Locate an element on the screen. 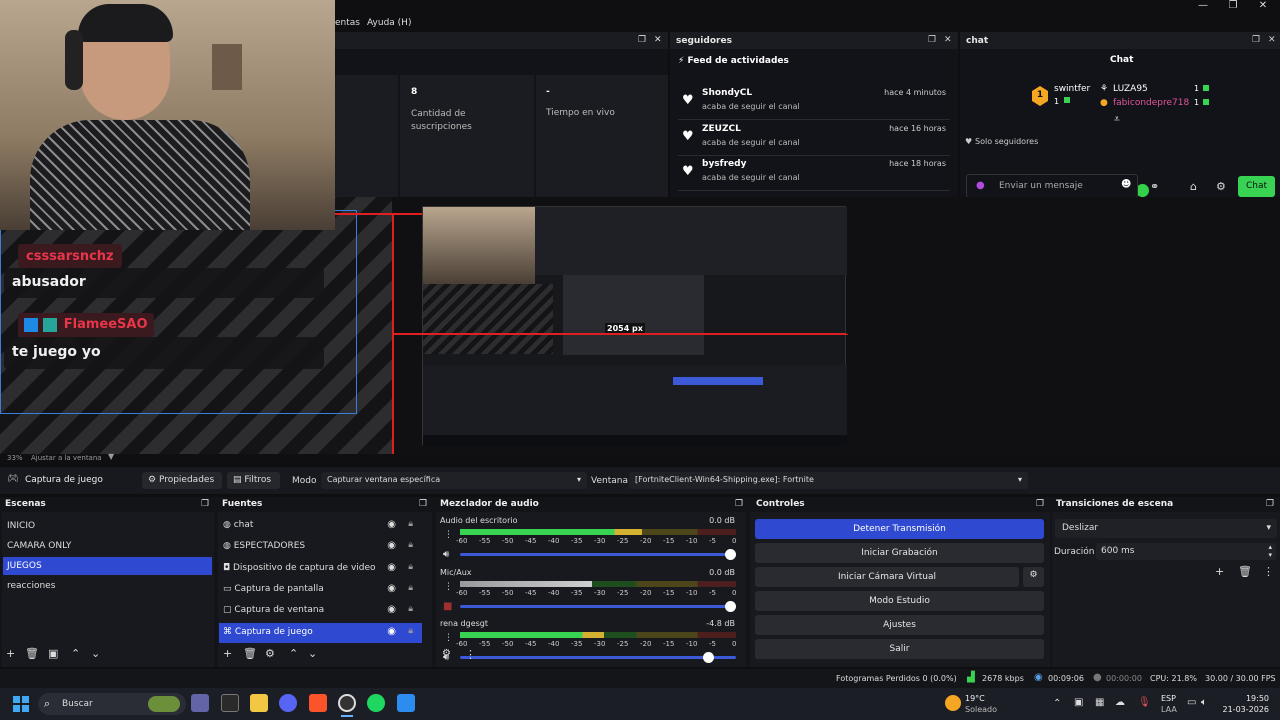  start-recording-button: Iniciar Grabación is located at coordinates (899, 553).